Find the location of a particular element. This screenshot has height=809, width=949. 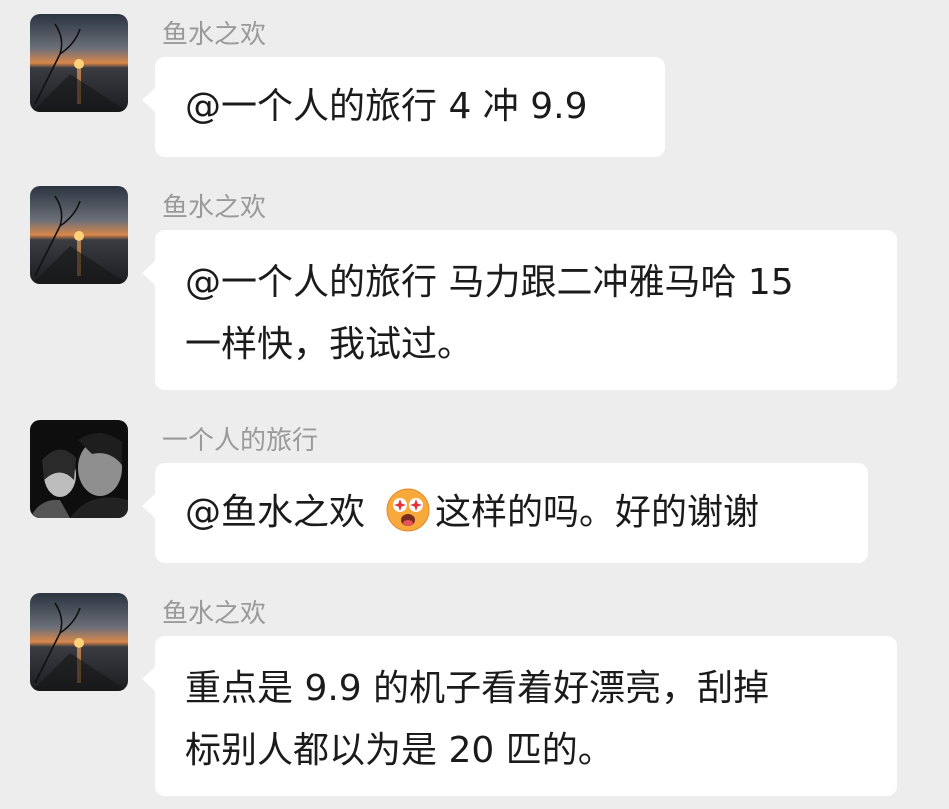

message-text: @一个人的旅行 马力跟二冲雅马哈 15 is located at coordinates (489, 282).